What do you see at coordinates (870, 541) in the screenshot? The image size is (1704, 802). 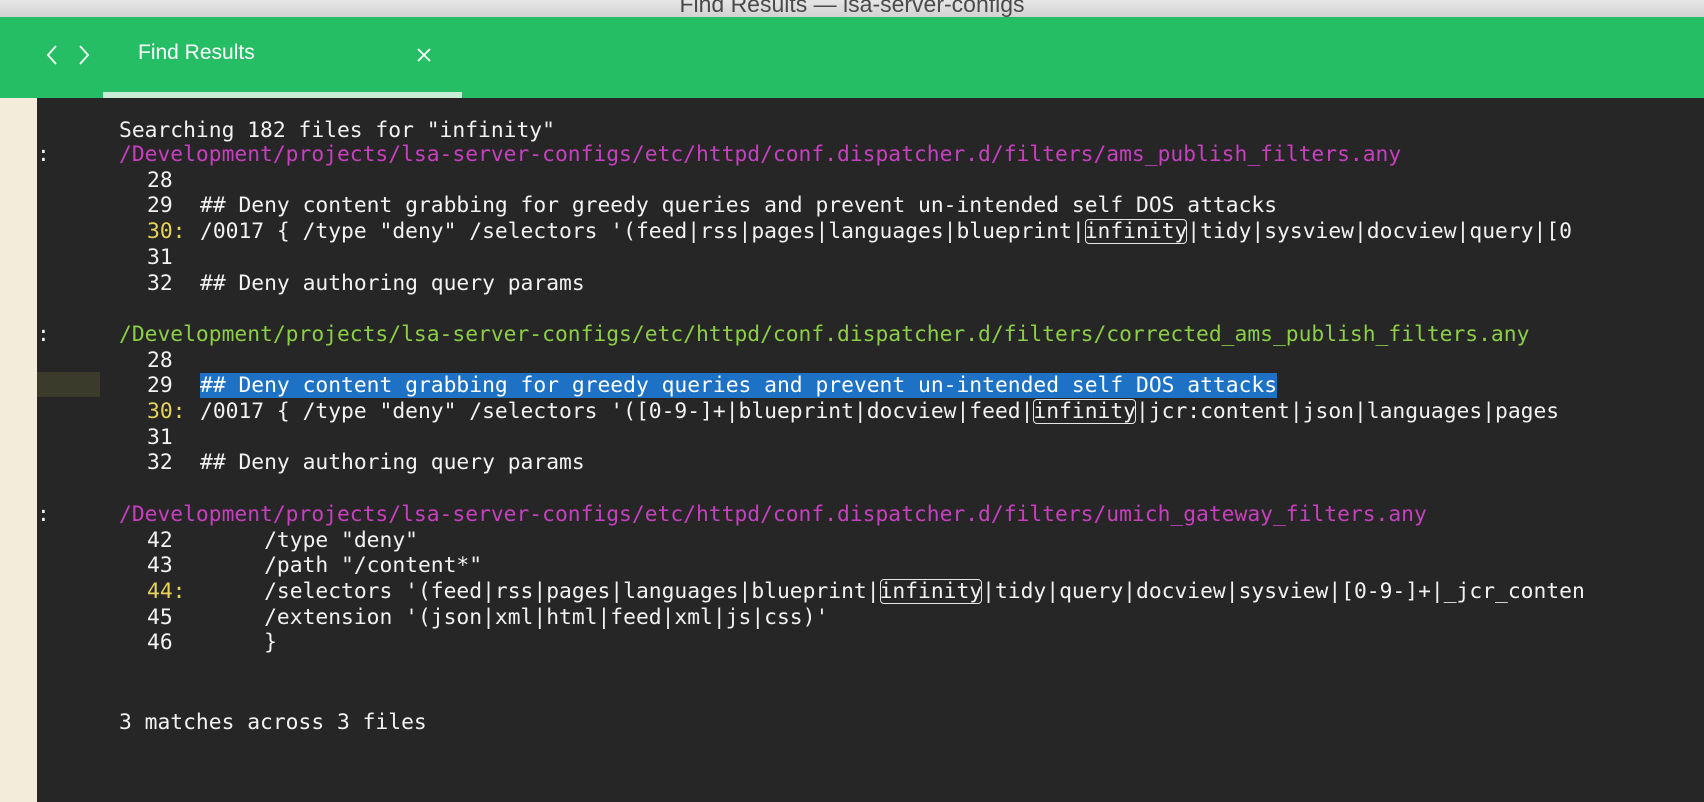 I see `context-line: 42 /type "deny"` at bounding box center [870, 541].